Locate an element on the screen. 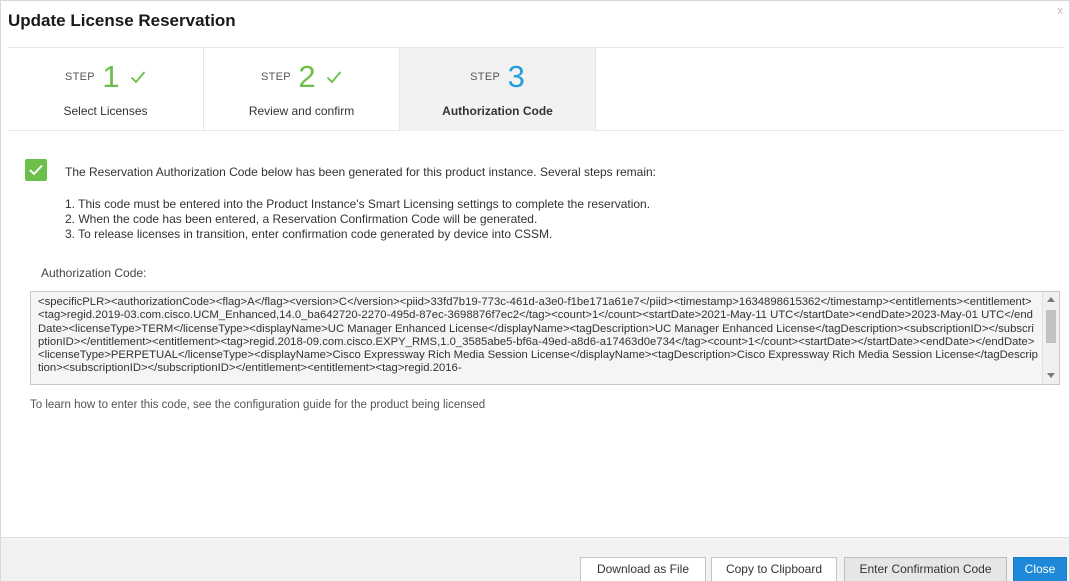 This screenshot has width=1070, height=581. code-scrollbar is located at coordinates (1050, 338).